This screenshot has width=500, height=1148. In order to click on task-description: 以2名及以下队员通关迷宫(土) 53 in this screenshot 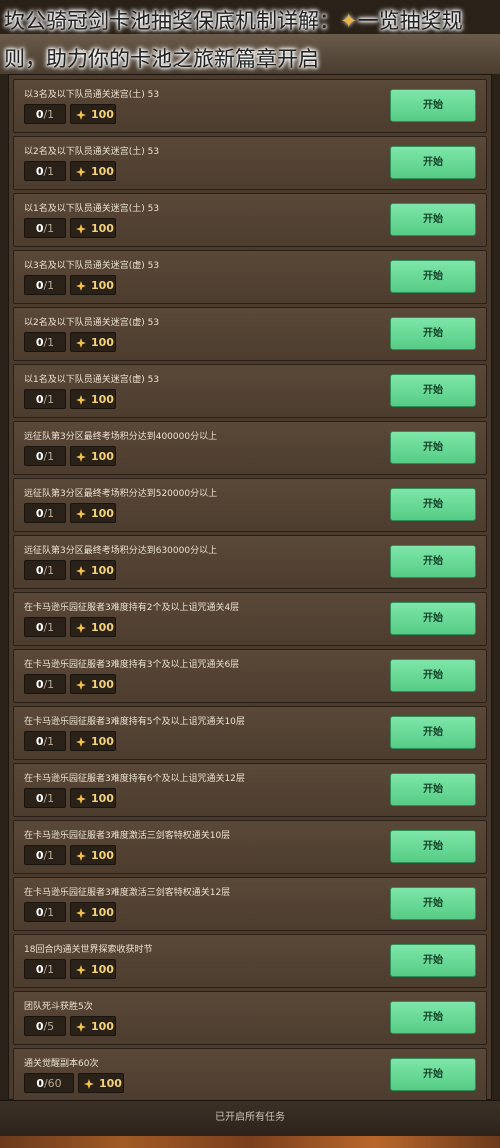, I will do `click(92, 152)`.